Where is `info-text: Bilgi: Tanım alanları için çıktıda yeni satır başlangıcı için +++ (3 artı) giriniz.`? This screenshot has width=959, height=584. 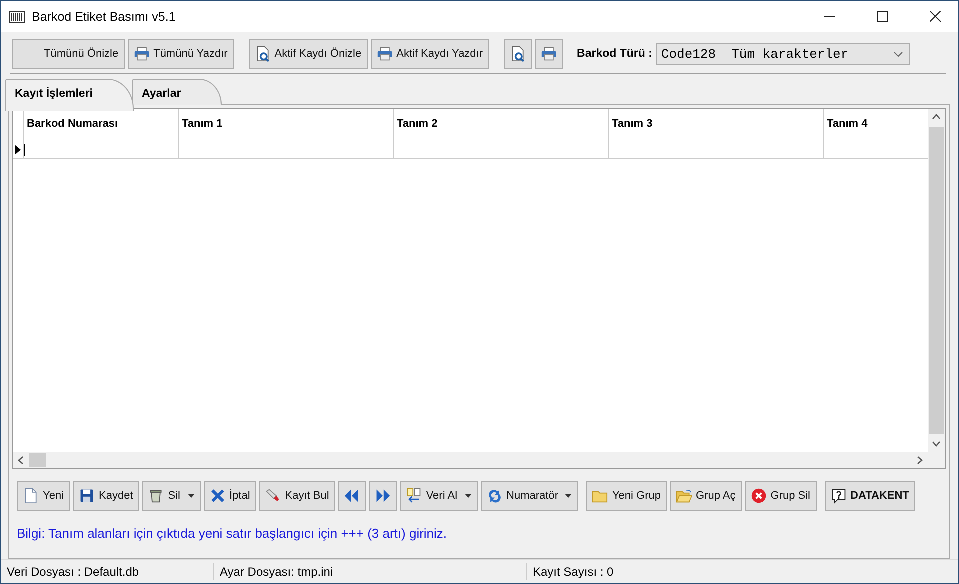 info-text: Bilgi: Tanım alanları için çıktıda yeni satır başlangıcı için +++ (3 artı) giriniz. is located at coordinates (232, 533).